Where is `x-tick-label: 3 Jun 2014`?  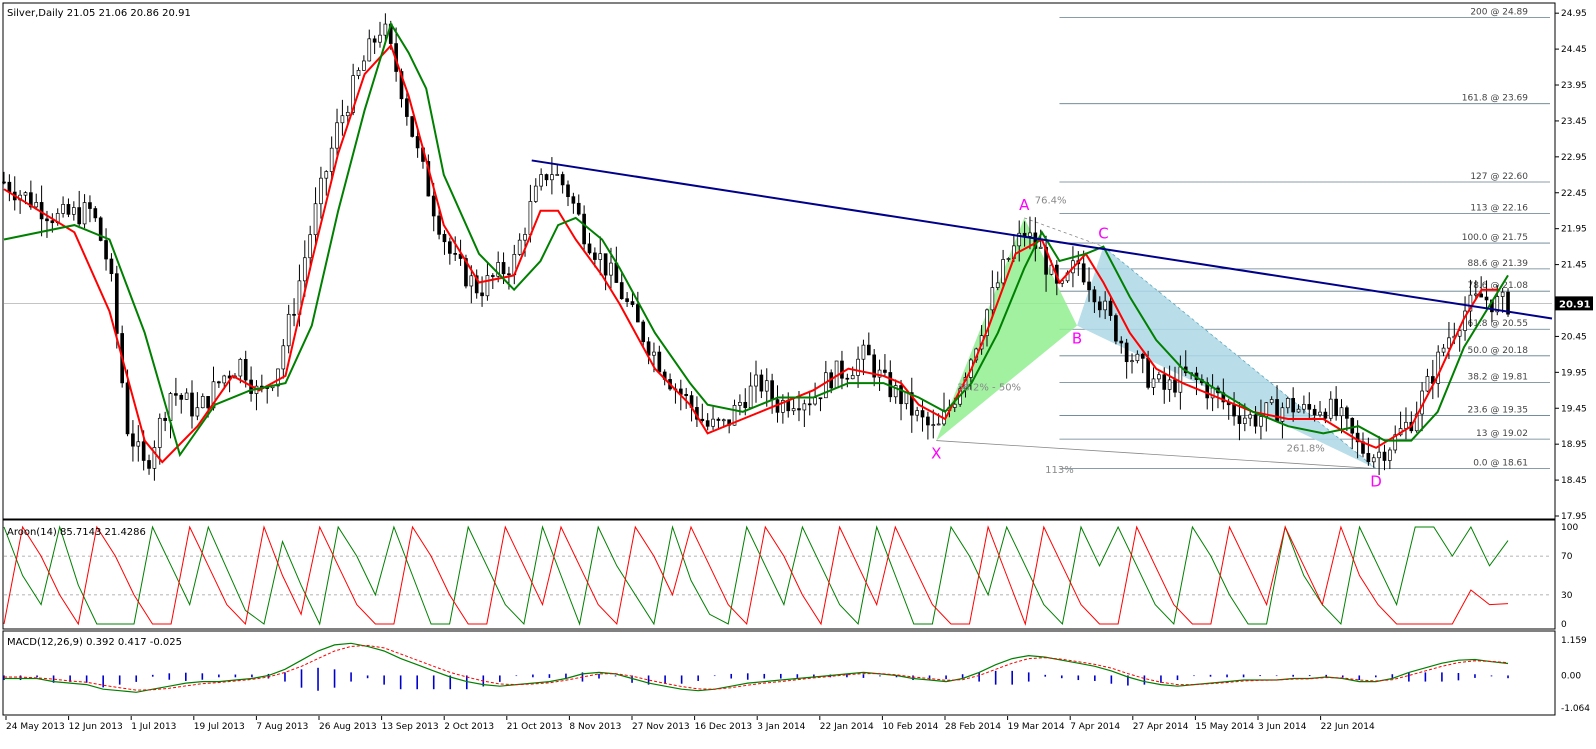
x-tick-label: 3 Jun 2014 is located at coordinates (1282, 727).